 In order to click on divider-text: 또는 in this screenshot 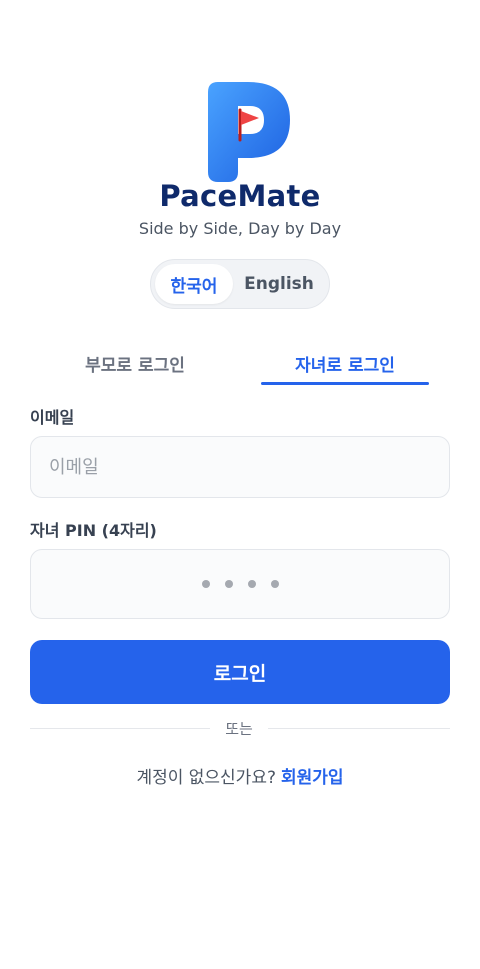, I will do `click(239, 729)`.